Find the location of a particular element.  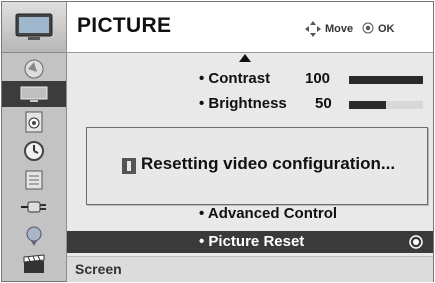

usb-icon is located at coordinates (34, 236).